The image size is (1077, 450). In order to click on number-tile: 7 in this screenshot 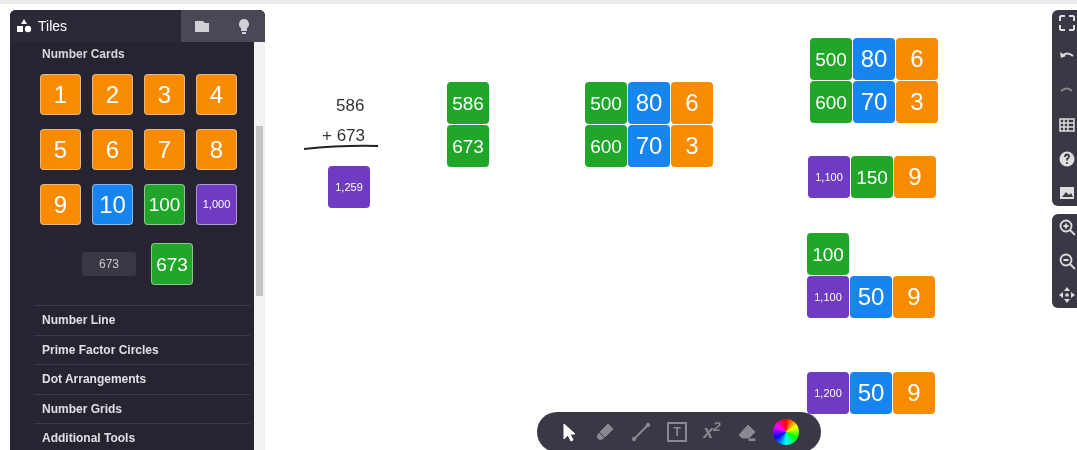, I will do `click(164, 149)`.